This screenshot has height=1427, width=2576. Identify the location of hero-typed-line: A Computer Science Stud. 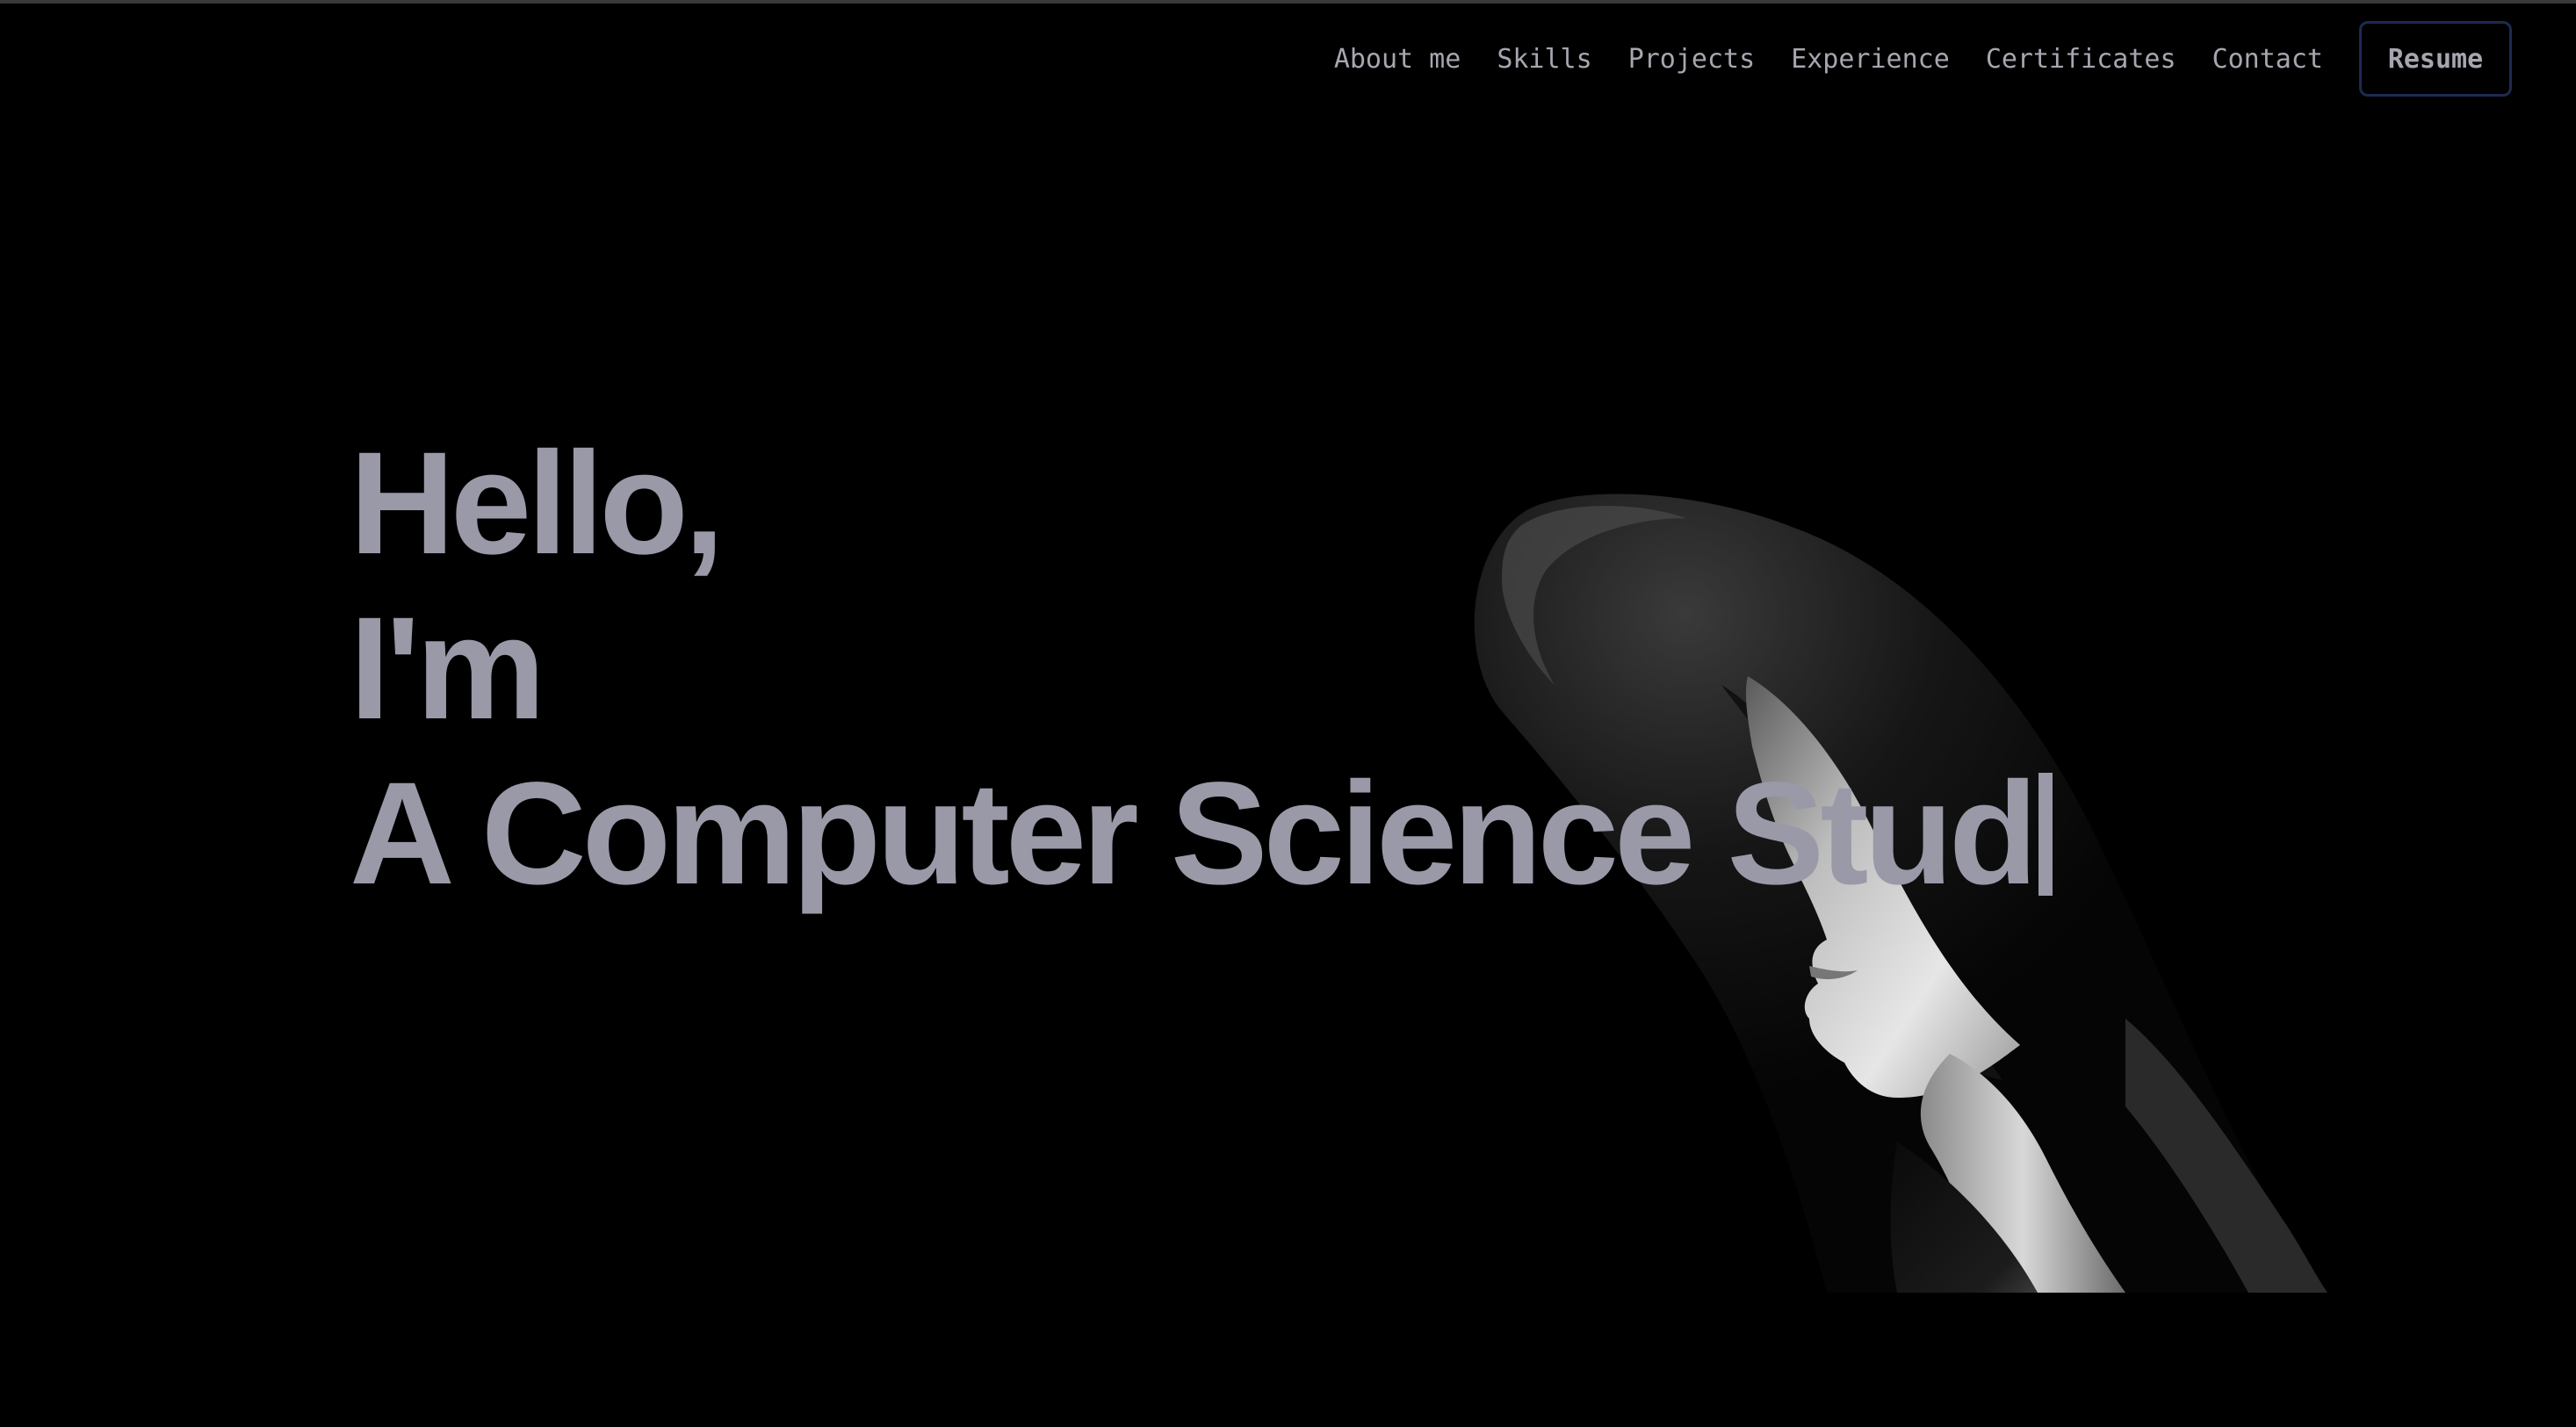
(1201, 834).